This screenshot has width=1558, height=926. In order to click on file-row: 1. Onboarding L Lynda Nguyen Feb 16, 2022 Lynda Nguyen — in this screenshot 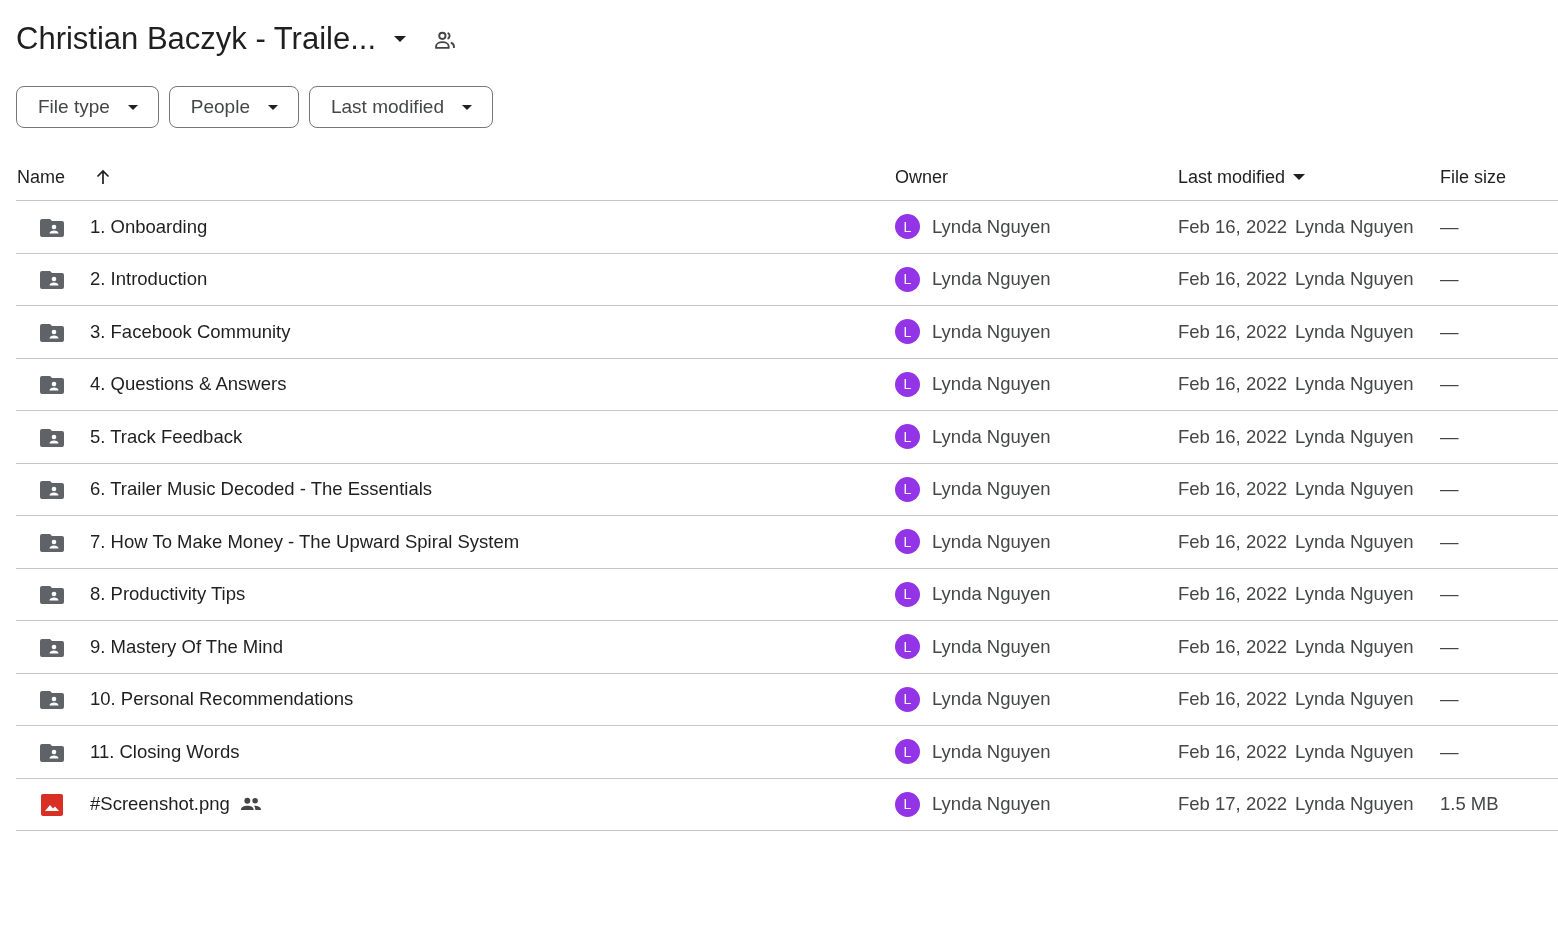, I will do `click(787, 227)`.